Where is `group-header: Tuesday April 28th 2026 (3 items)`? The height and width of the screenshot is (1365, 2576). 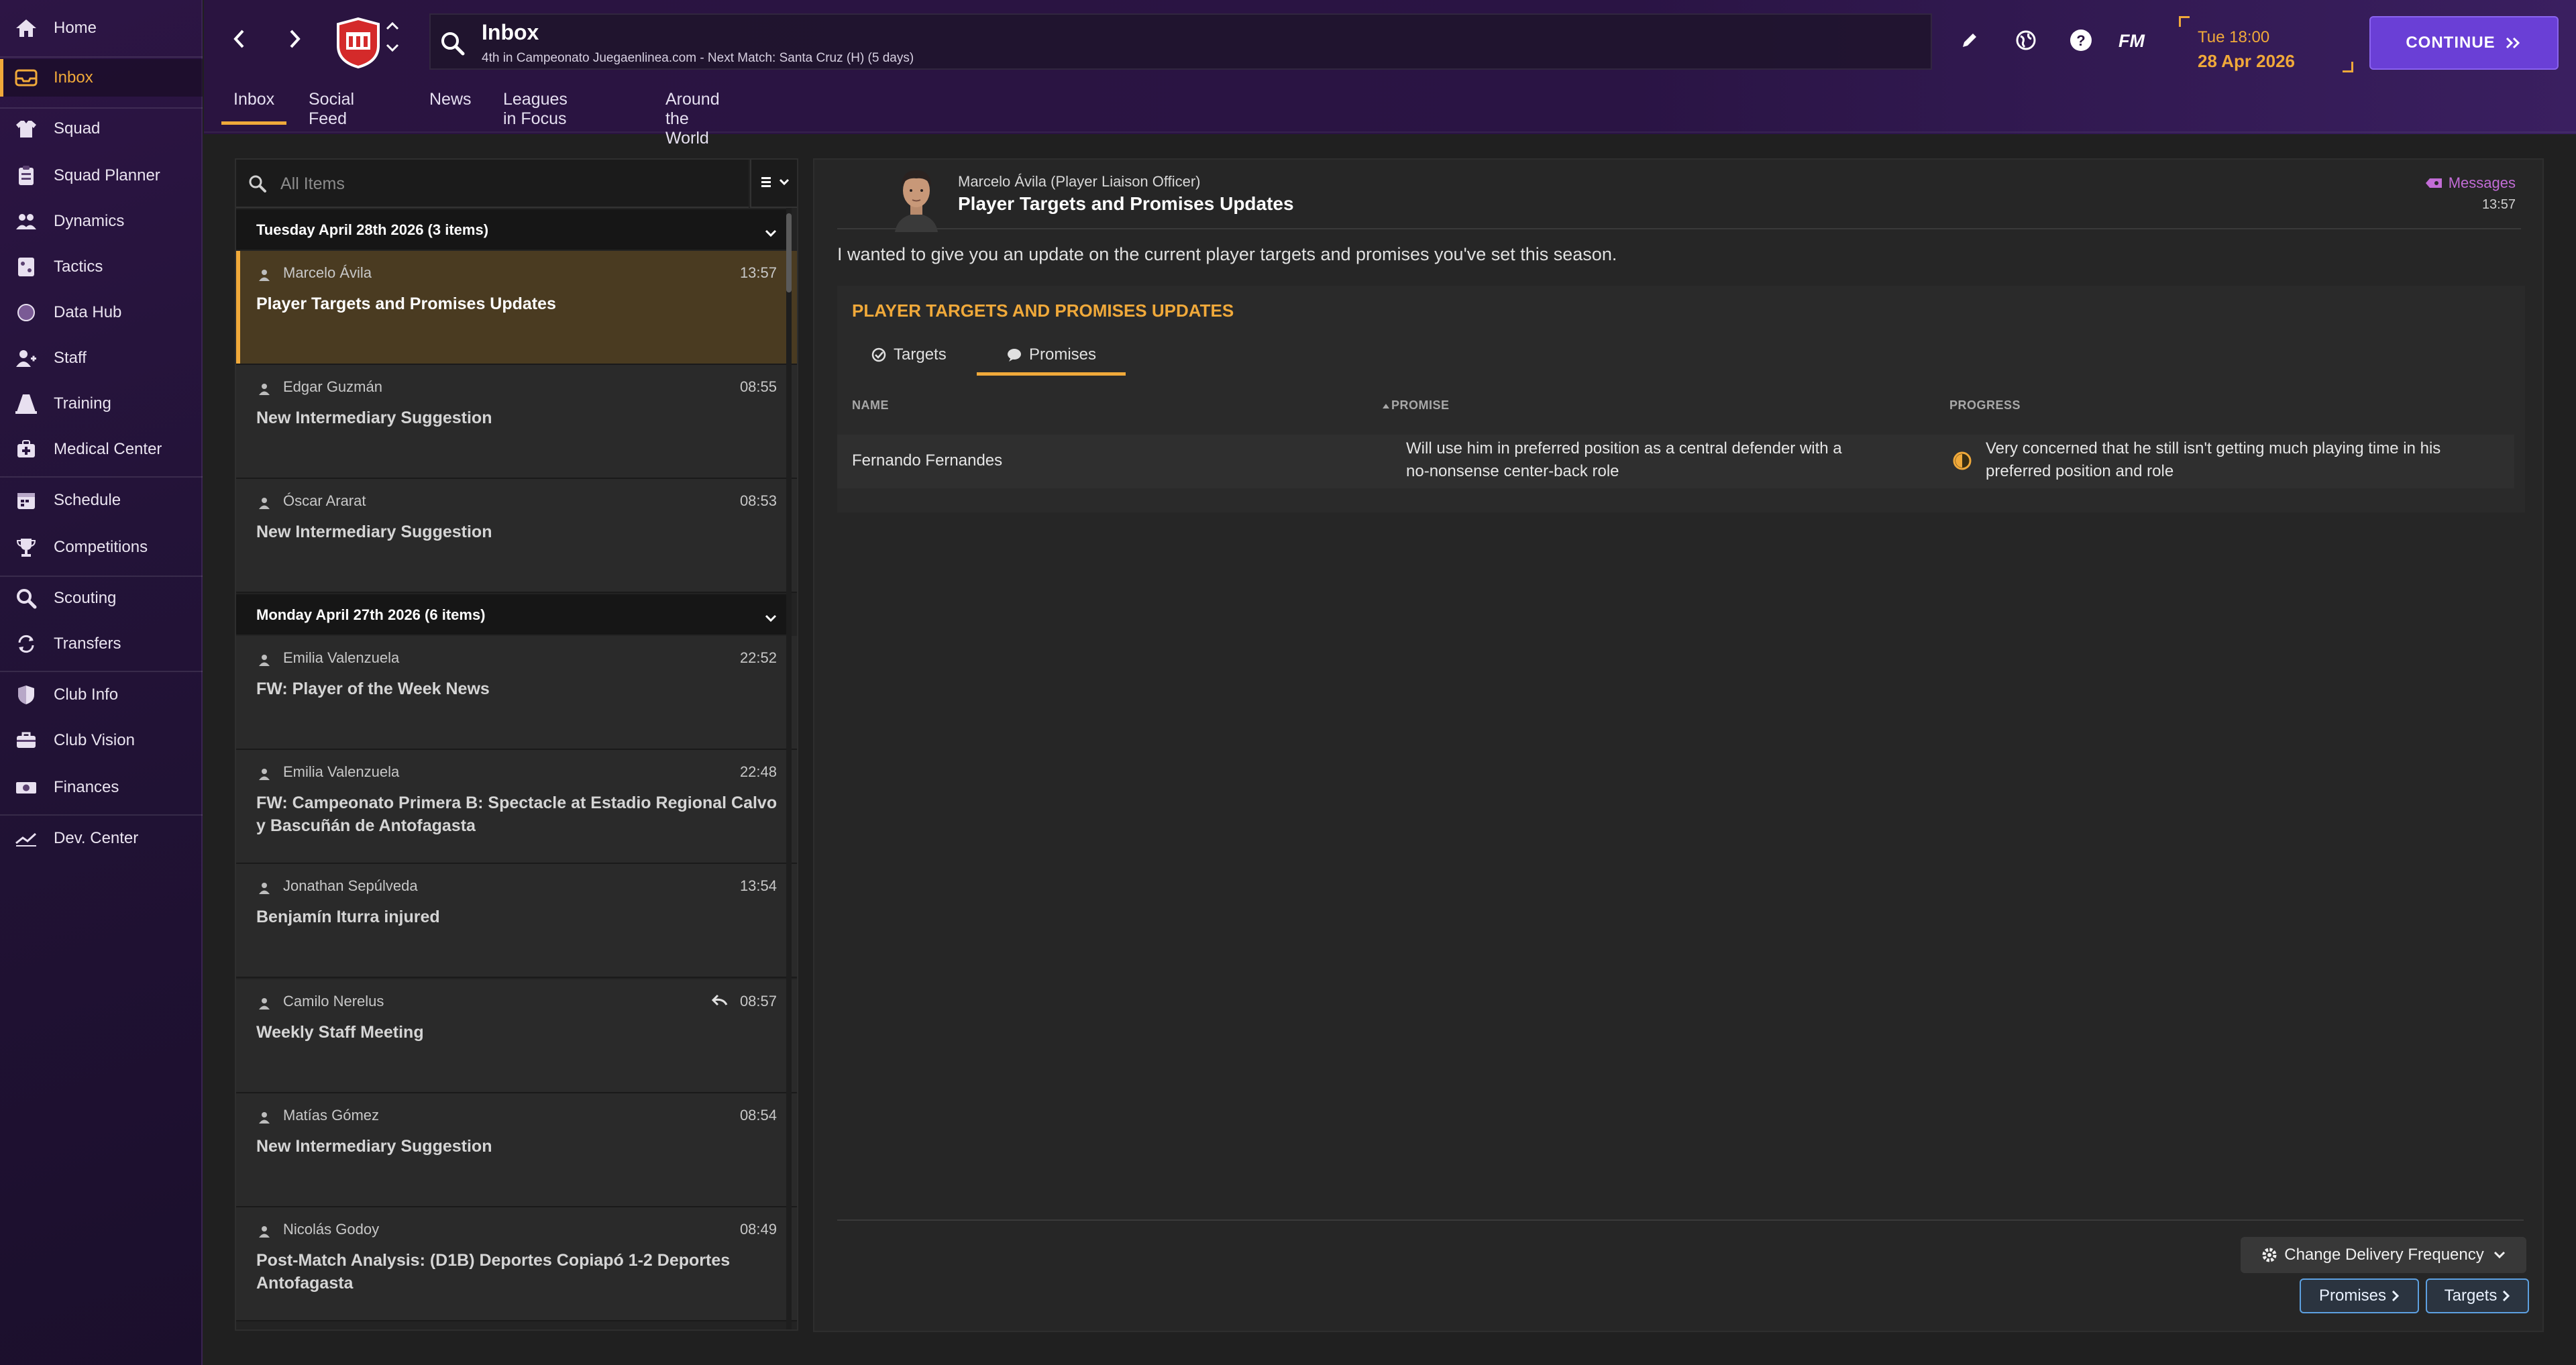
group-header: Tuesday April 28th 2026 (3 items) is located at coordinates (511, 230).